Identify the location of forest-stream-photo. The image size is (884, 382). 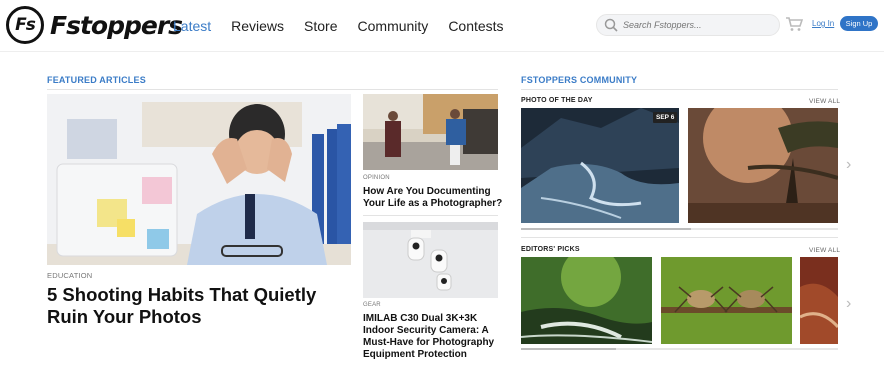
(586, 300).